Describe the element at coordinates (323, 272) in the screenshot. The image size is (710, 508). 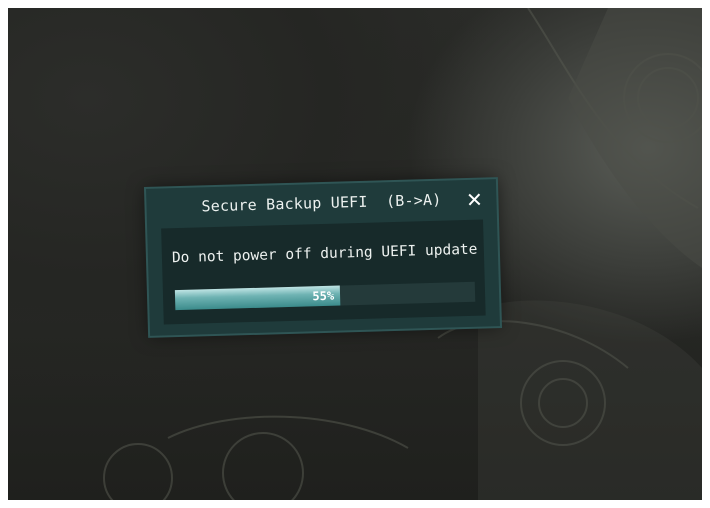
I see `dialog-body: Do not power off during UEFI update 55%` at that location.